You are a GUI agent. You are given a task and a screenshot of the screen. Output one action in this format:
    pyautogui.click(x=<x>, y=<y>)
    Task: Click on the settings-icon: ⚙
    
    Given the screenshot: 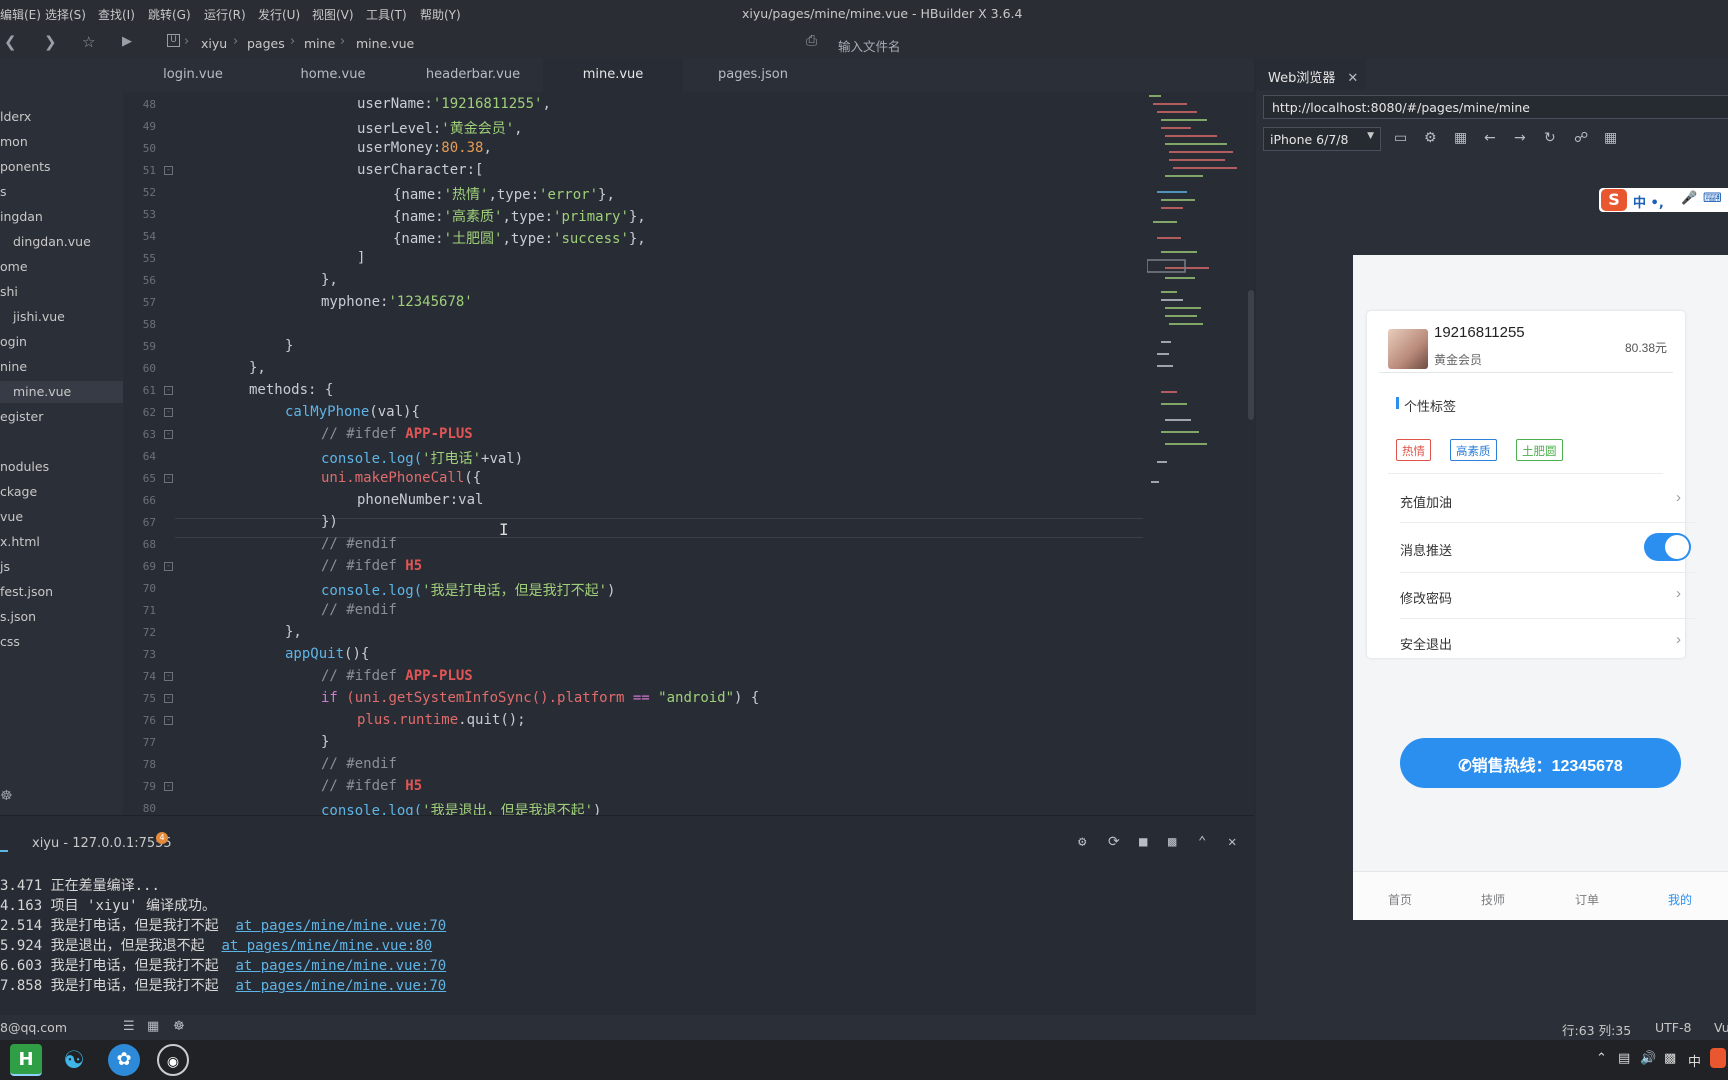 What is the action you would take?
    pyautogui.click(x=1430, y=138)
    